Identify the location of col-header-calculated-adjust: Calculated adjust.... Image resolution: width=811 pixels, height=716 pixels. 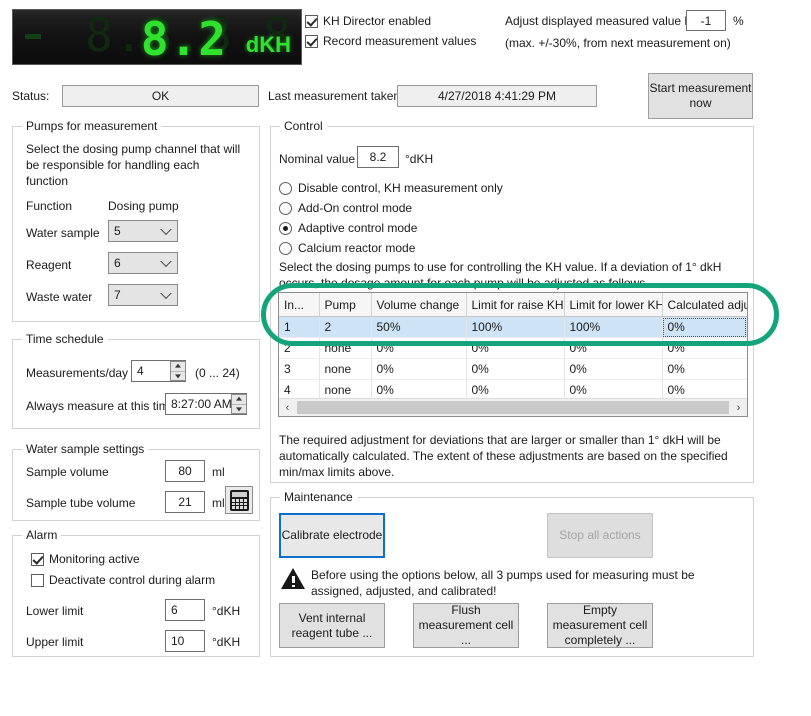
(704, 305).